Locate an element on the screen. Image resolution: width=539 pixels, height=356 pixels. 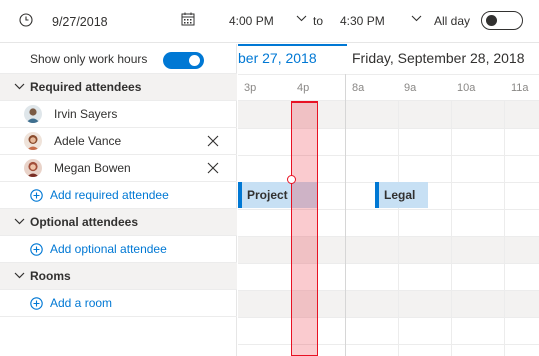
busy-event: Legal is located at coordinates (401, 195).